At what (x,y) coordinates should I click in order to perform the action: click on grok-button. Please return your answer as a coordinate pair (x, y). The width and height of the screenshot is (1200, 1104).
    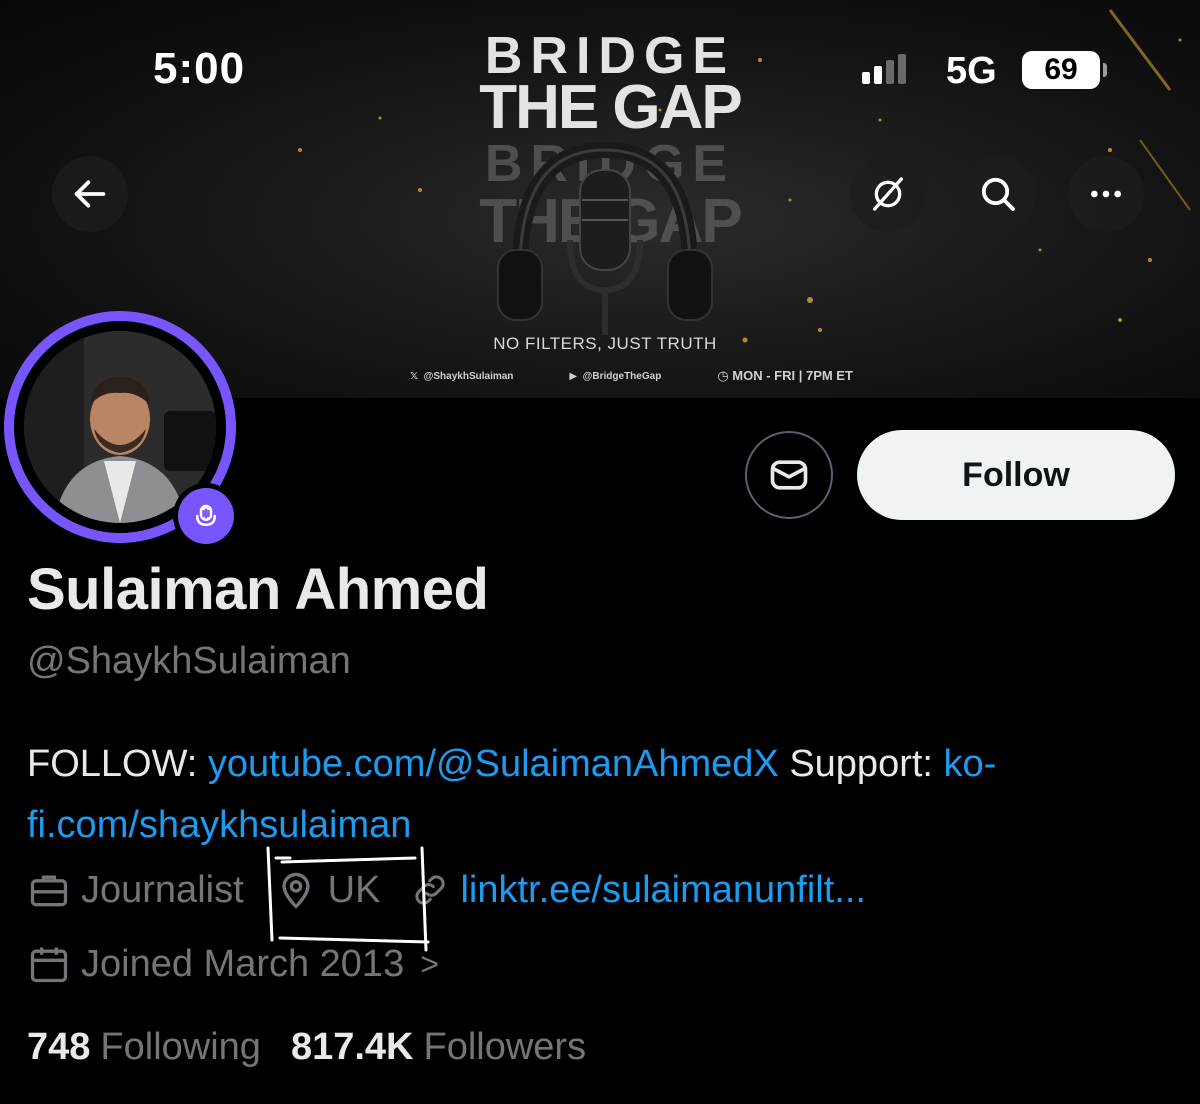
    Looking at the image, I should click on (888, 194).